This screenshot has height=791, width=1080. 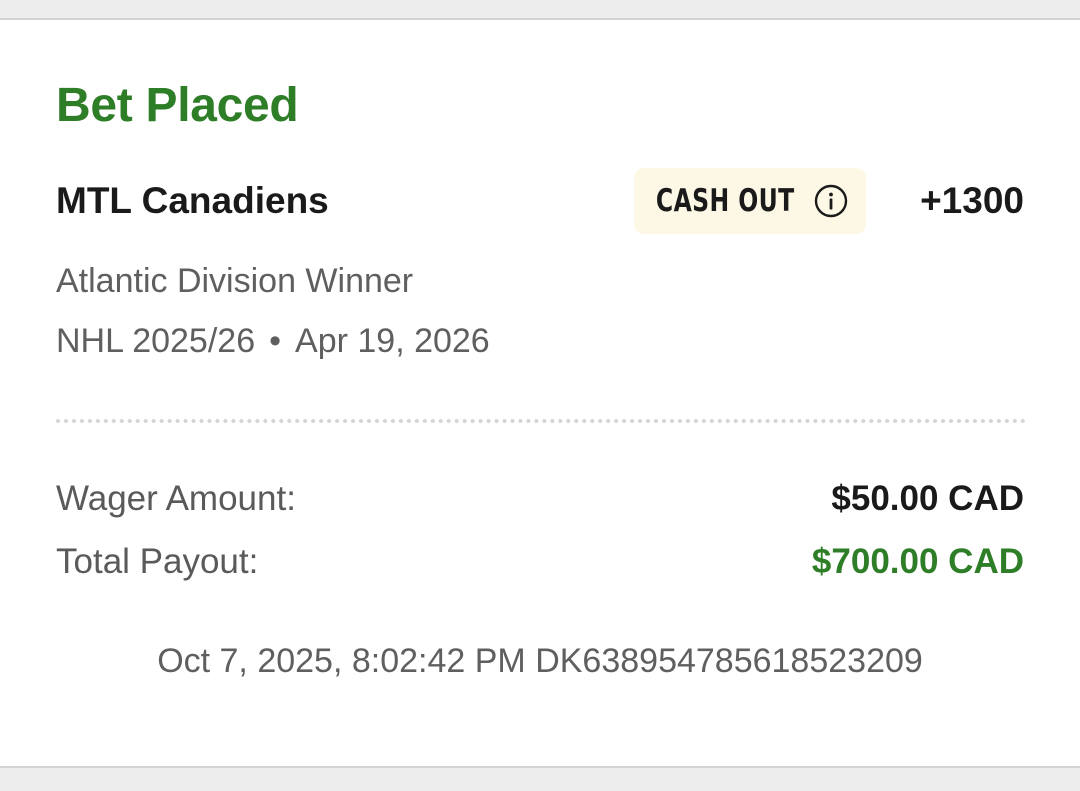 What do you see at coordinates (176, 498) in the screenshot?
I see `wager-amount-label: Wager Amount:` at bounding box center [176, 498].